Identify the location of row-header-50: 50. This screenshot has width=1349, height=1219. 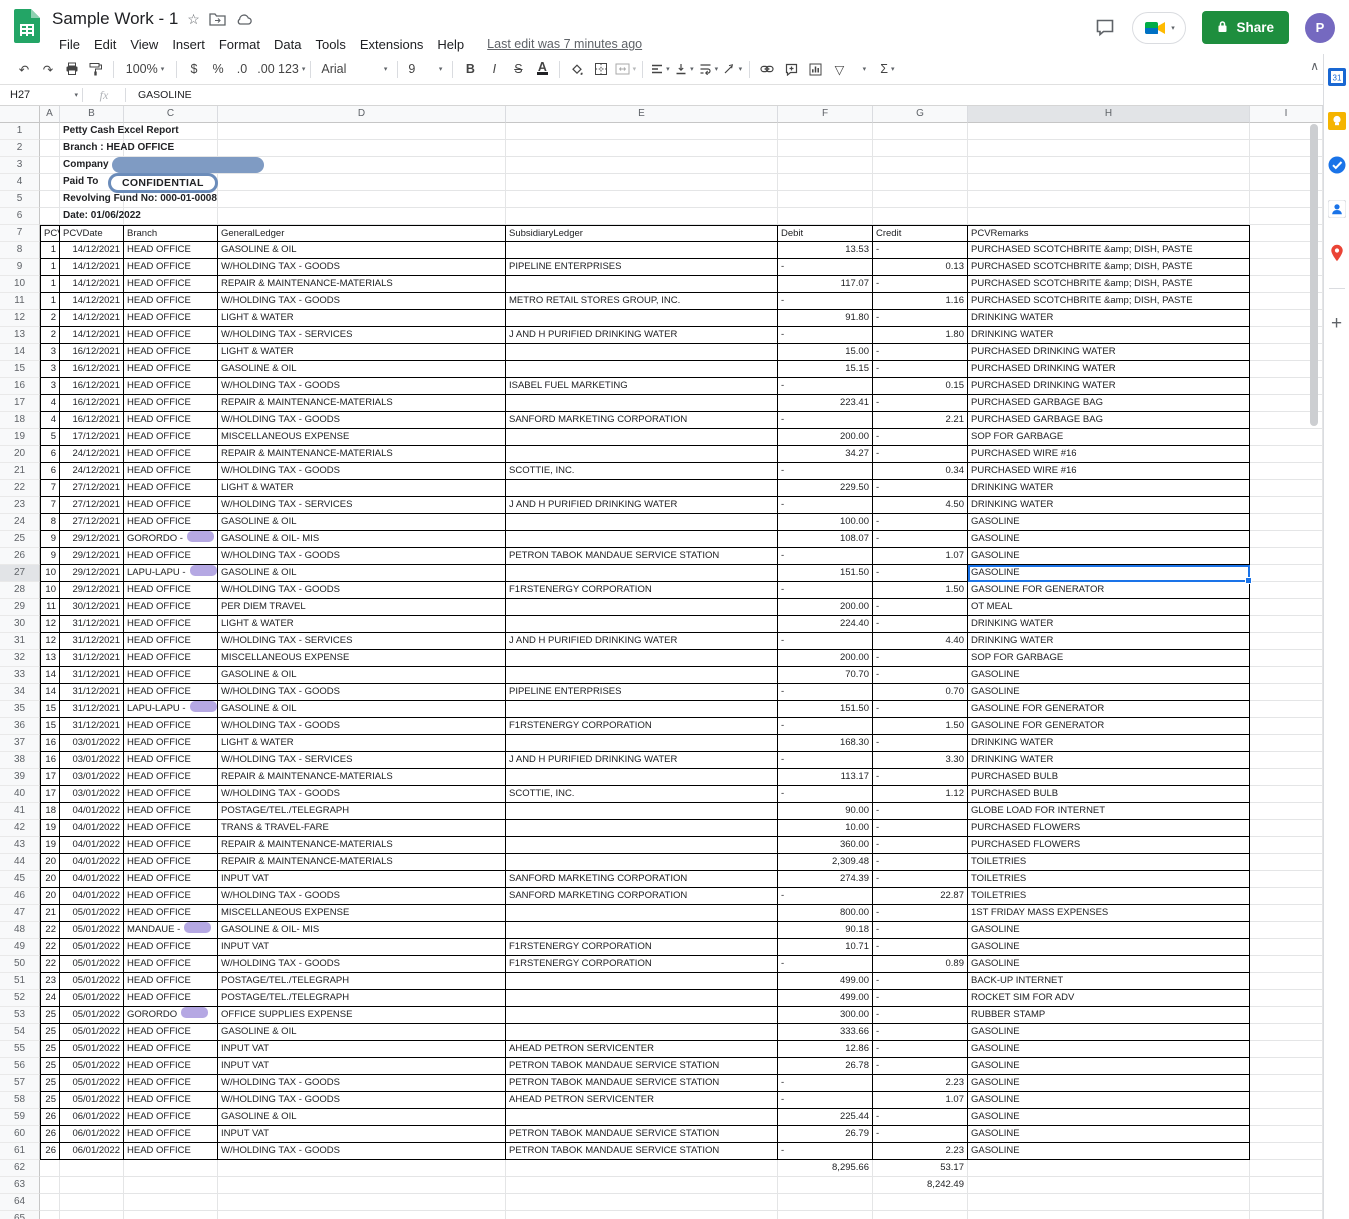
(20, 964).